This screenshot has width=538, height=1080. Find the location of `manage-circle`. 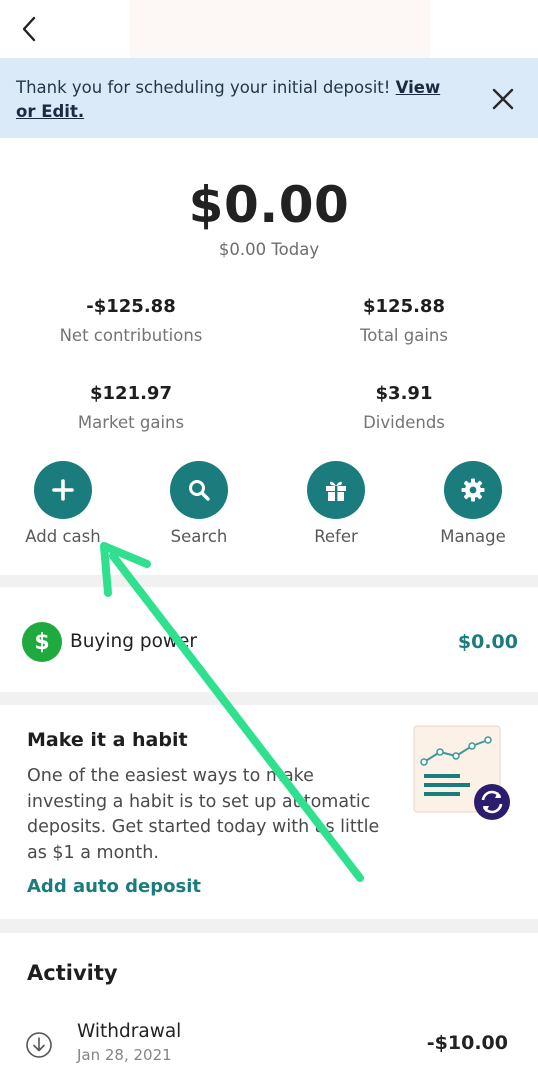

manage-circle is located at coordinates (473, 490).